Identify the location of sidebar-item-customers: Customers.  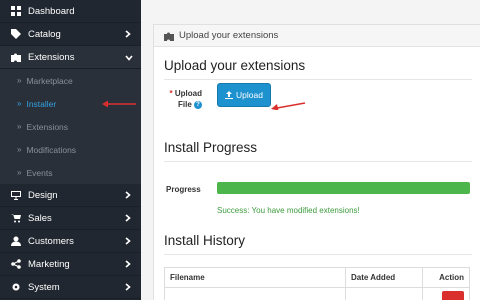
(70, 241).